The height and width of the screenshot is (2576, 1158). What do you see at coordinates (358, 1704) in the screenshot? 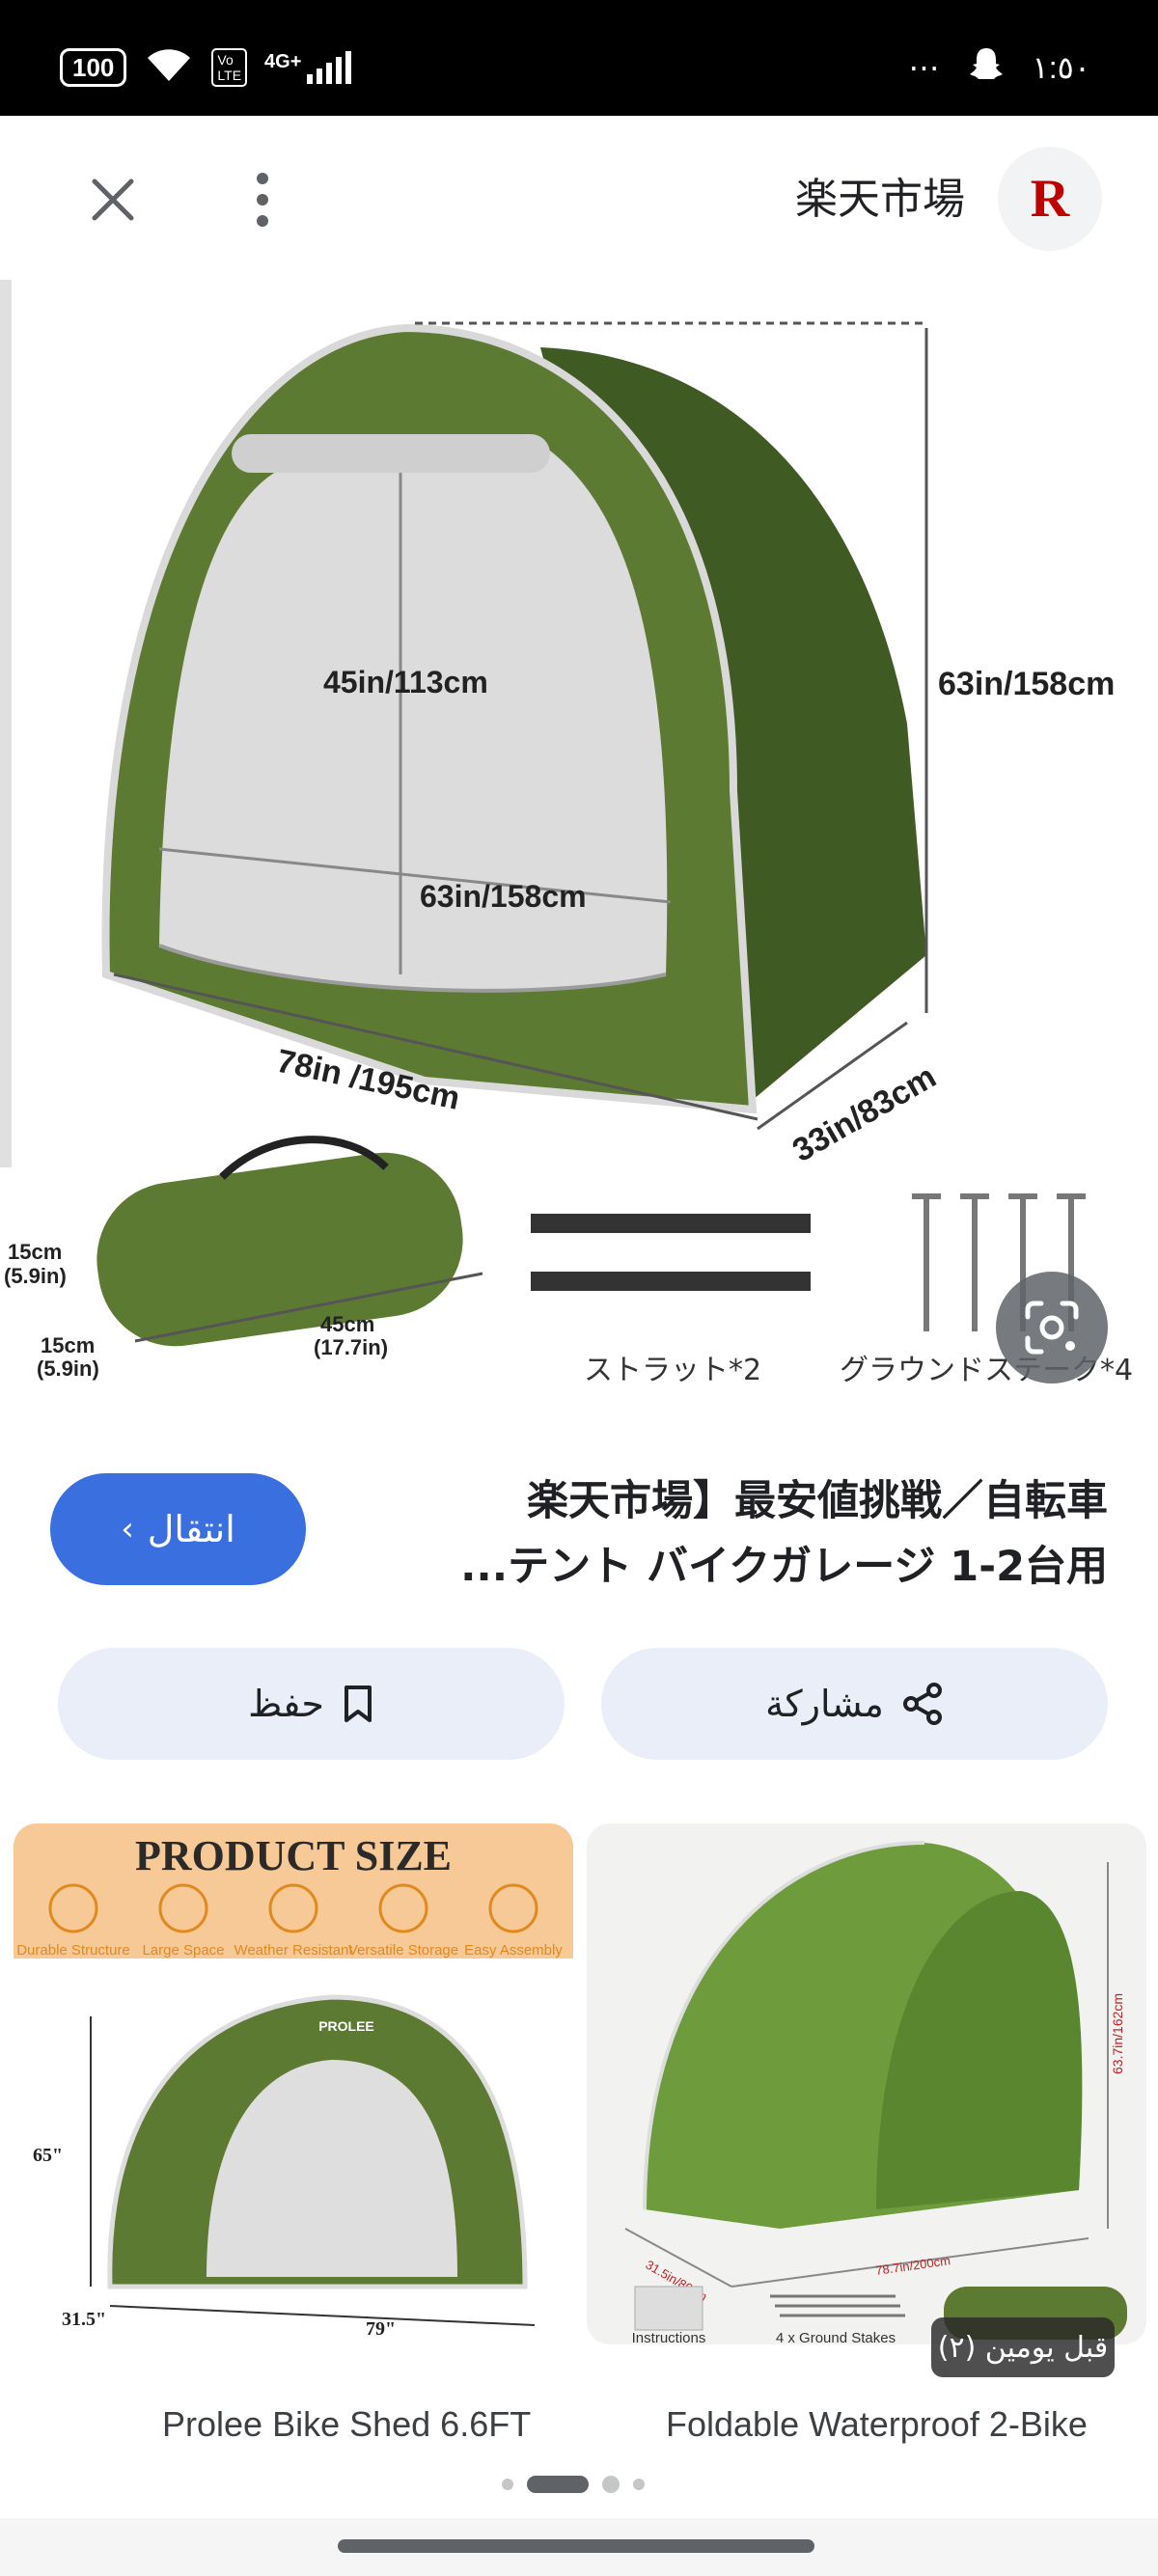
I see `bookmark-icon` at bounding box center [358, 1704].